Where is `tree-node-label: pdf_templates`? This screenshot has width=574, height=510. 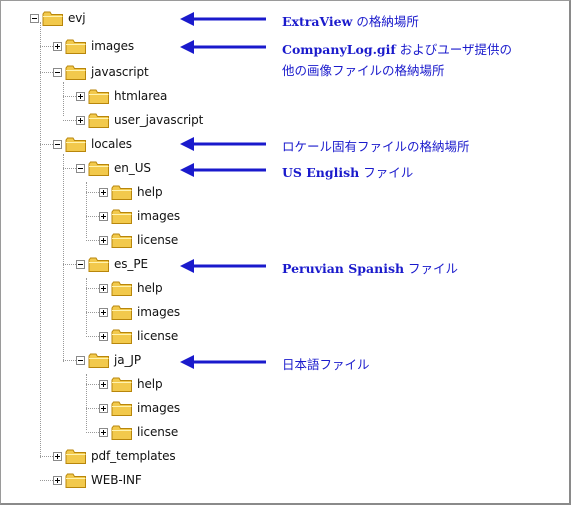 tree-node-label: pdf_templates is located at coordinates (133, 456).